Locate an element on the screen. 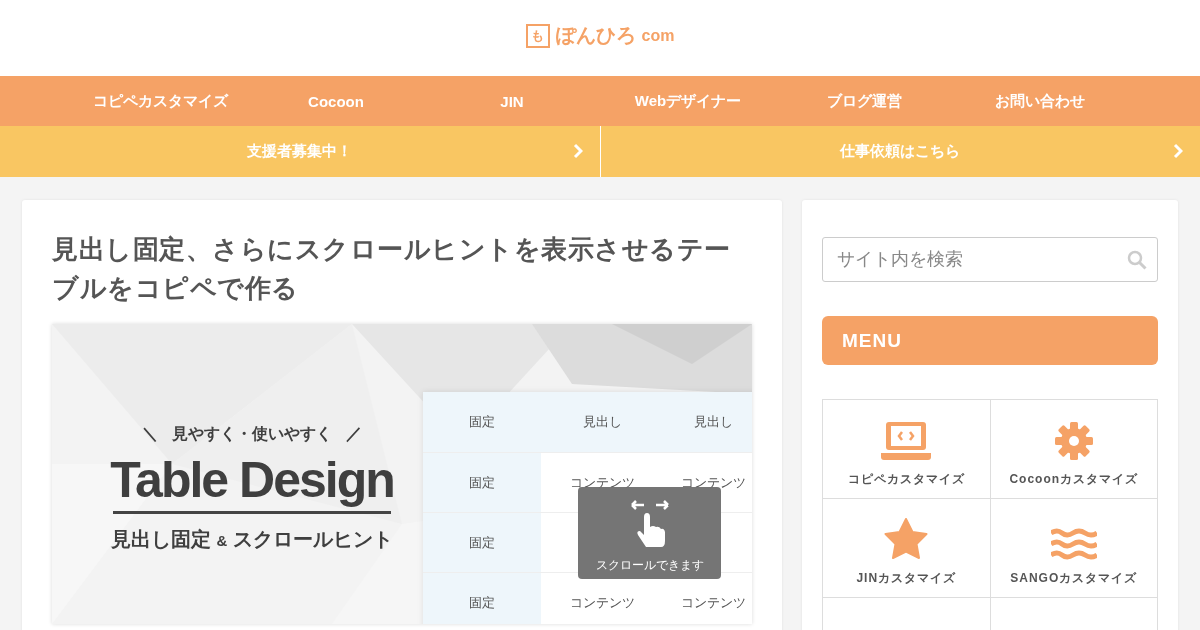 This screenshot has width=1200, height=630. waves-icon is located at coordinates (1073, 544).